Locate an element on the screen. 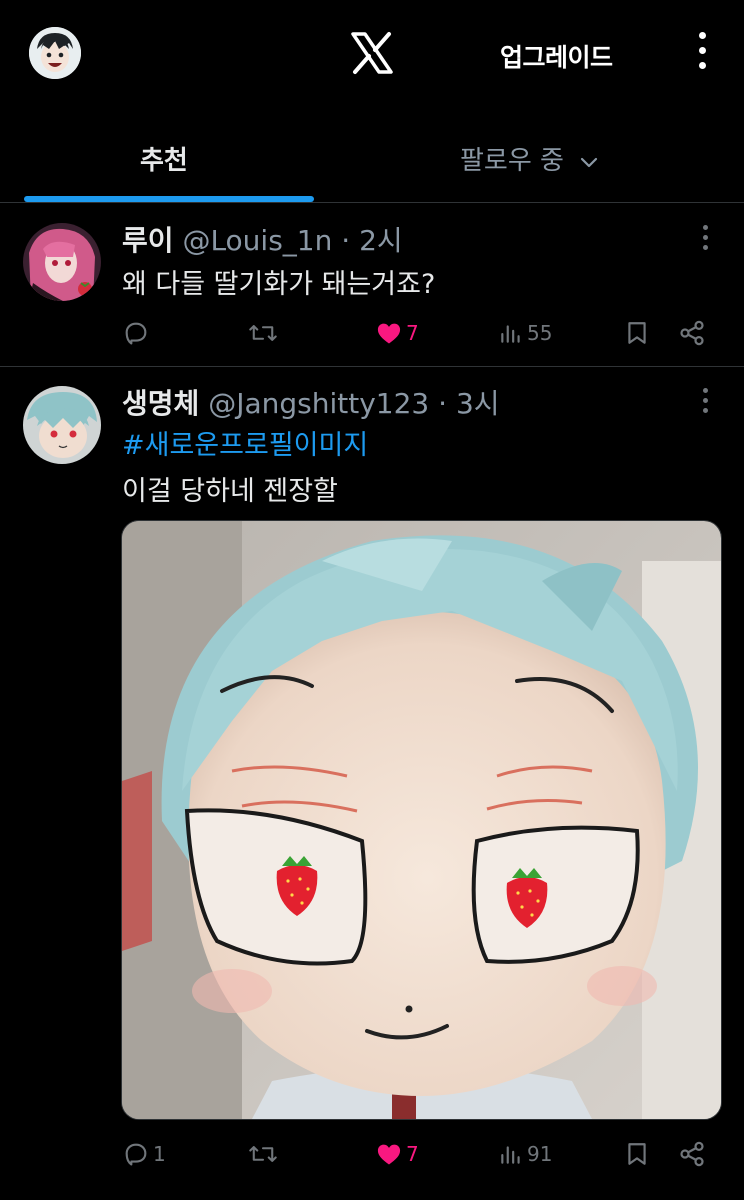 The image size is (744, 1200). tweet-header: 생명체 @Jangshitty123 · 3시 is located at coordinates (311, 402).